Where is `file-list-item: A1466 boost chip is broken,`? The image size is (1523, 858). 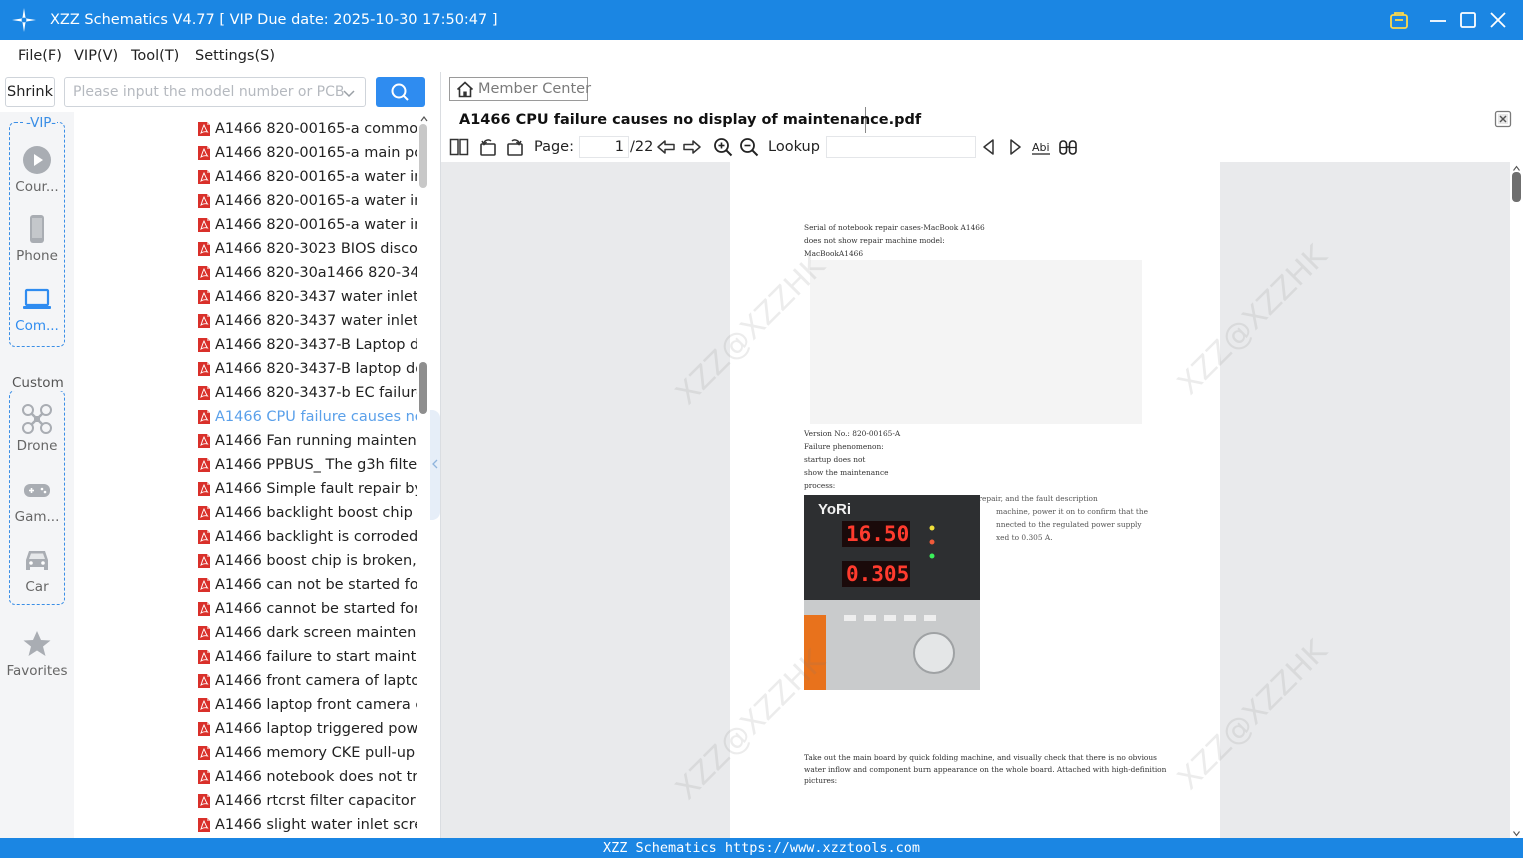
file-list-item: A1466 boost chip is broken, is located at coordinates (306, 561).